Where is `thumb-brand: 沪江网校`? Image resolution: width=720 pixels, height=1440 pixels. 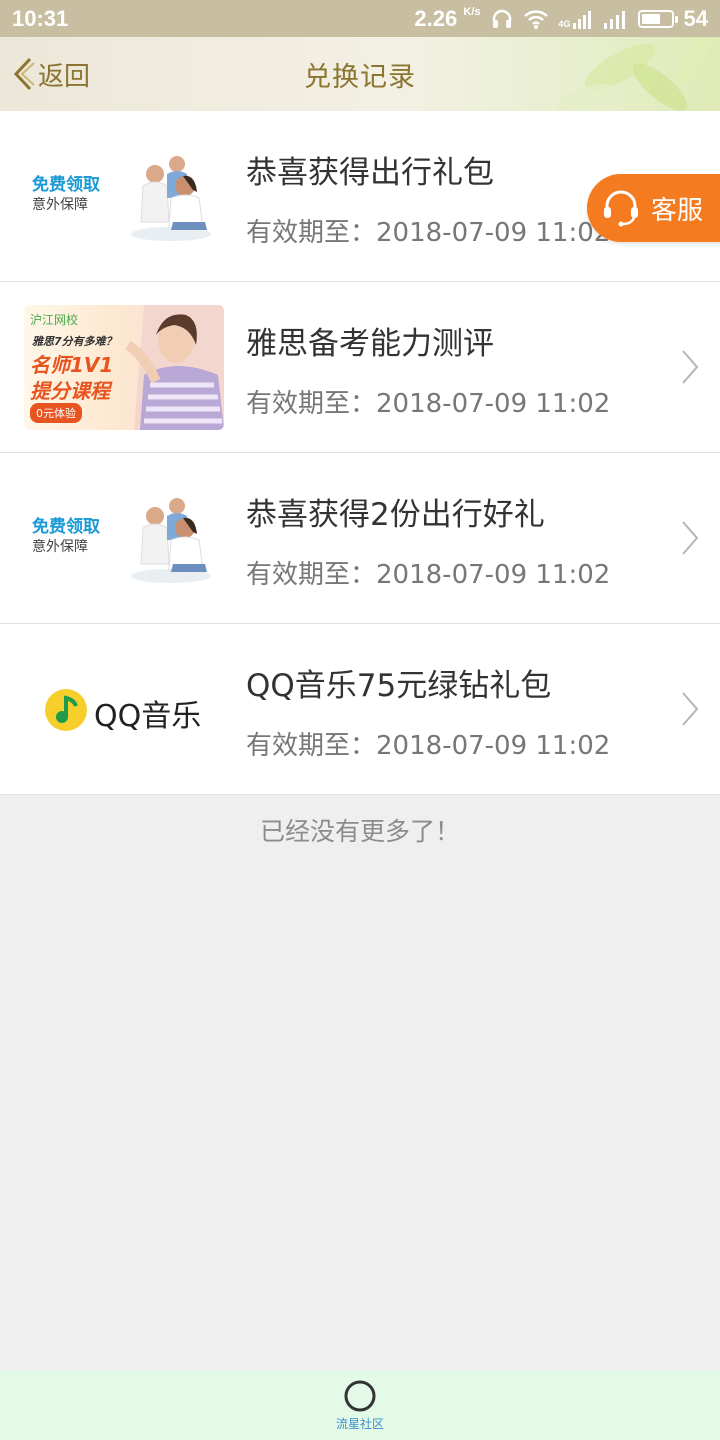 thumb-brand: 沪江网校 is located at coordinates (54, 320).